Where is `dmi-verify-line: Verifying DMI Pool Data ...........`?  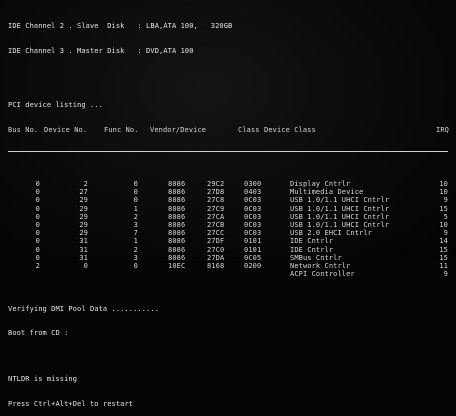 dmi-verify-line: Verifying DMI Pool Data ........... is located at coordinates (84, 308).